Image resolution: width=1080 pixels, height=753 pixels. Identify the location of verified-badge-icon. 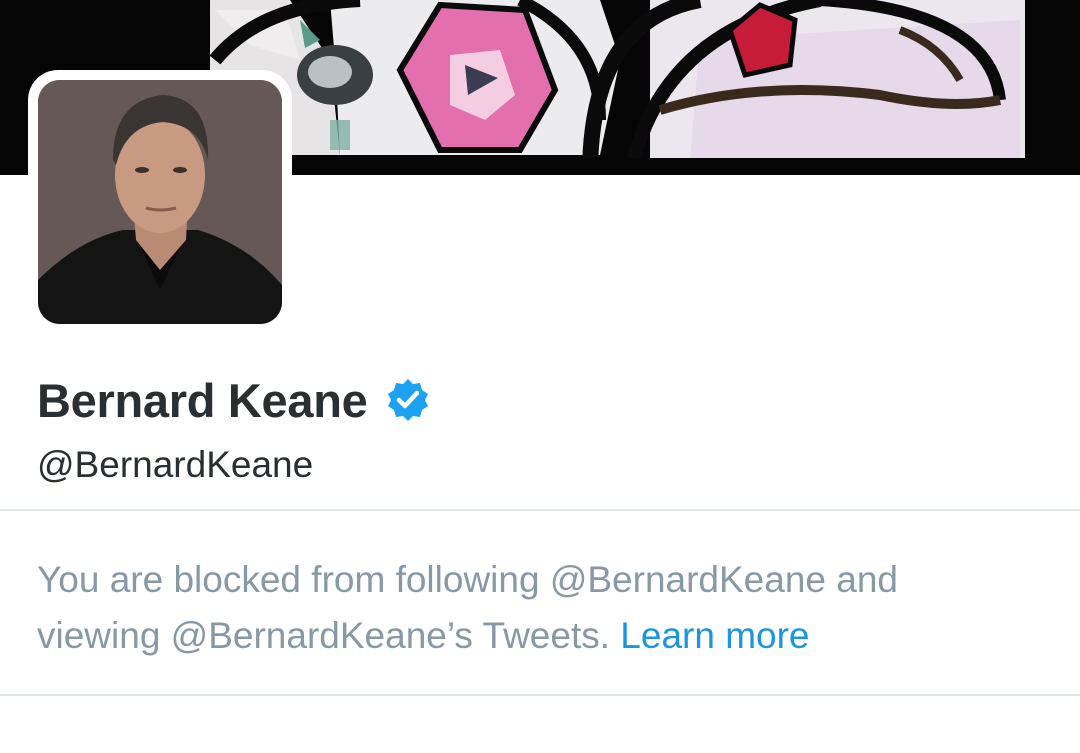
(408, 400).